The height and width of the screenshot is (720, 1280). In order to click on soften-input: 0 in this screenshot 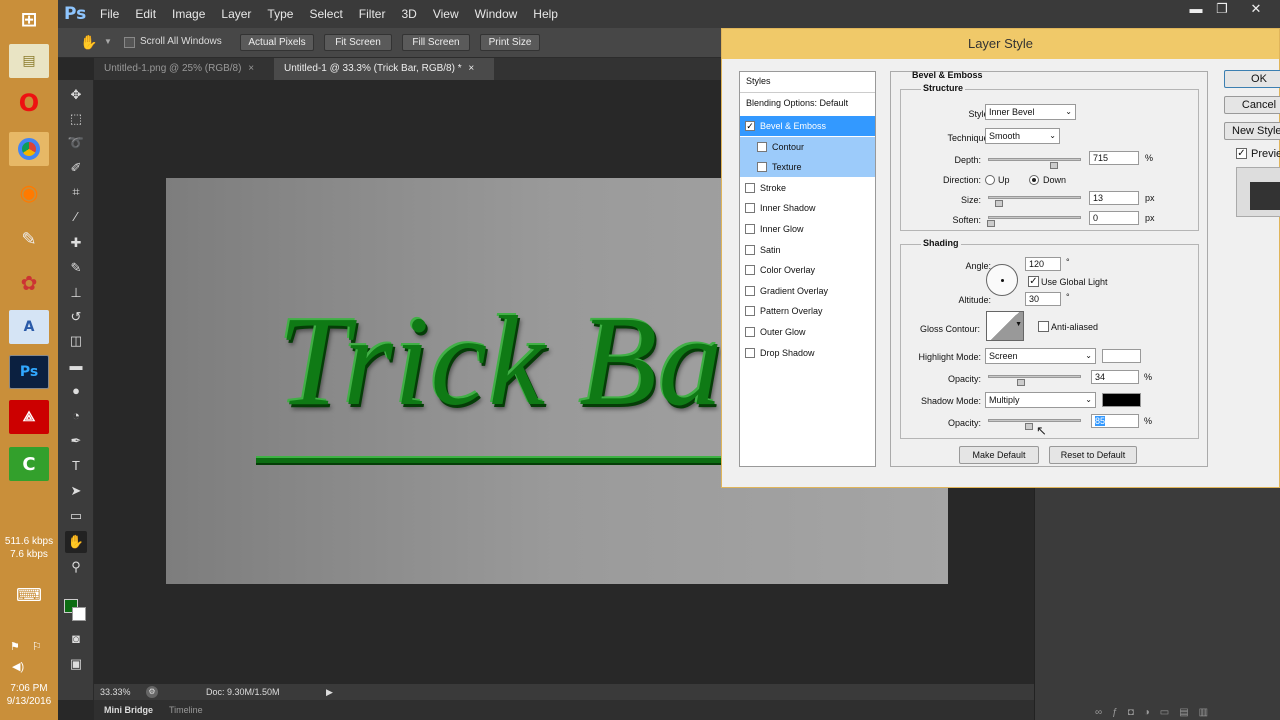, I will do `click(1114, 218)`.